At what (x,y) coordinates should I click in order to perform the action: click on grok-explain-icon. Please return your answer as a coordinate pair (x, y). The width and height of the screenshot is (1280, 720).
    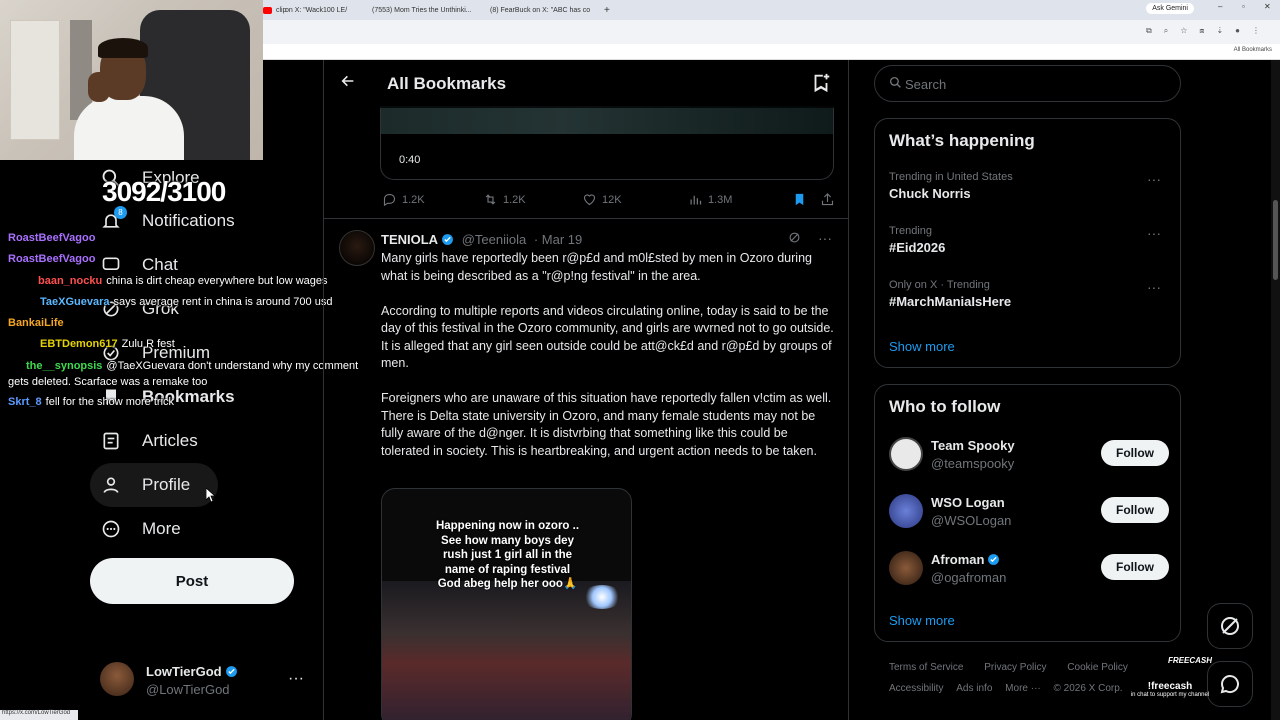
    Looking at the image, I should click on (794, 239).